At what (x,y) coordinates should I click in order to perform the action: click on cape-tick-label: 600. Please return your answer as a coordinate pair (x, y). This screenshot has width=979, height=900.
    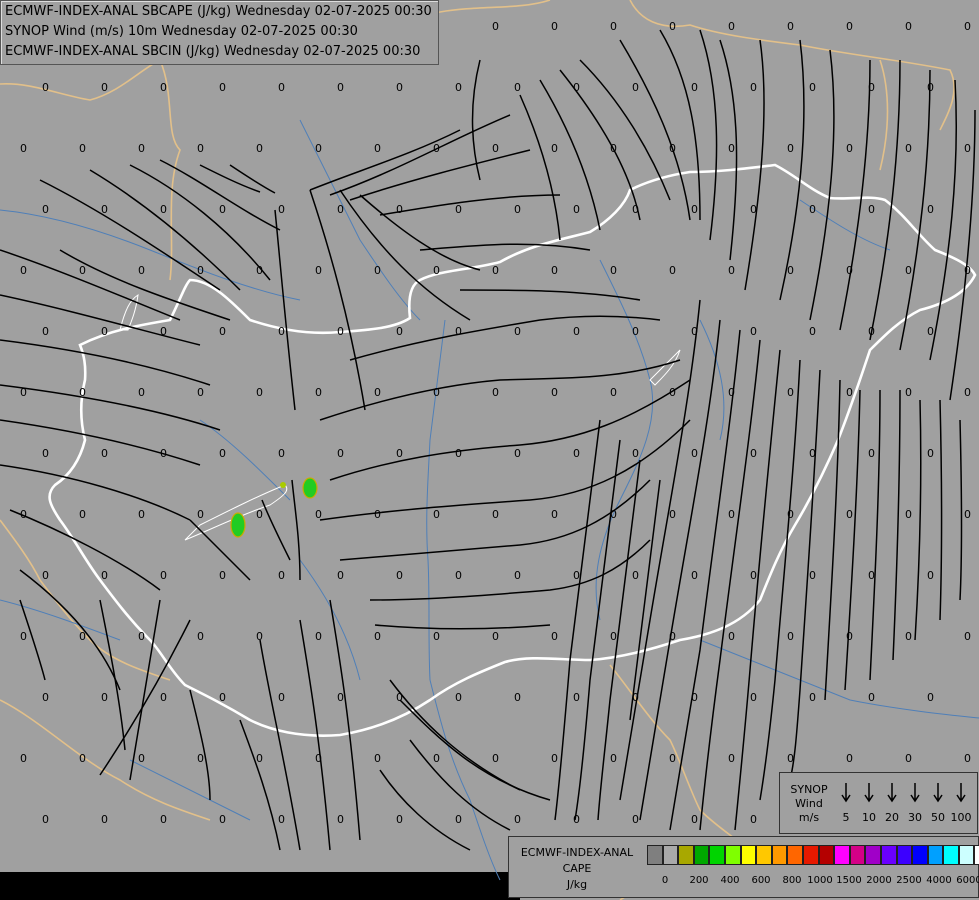
    Looking at the image, I should click on (761, 880).